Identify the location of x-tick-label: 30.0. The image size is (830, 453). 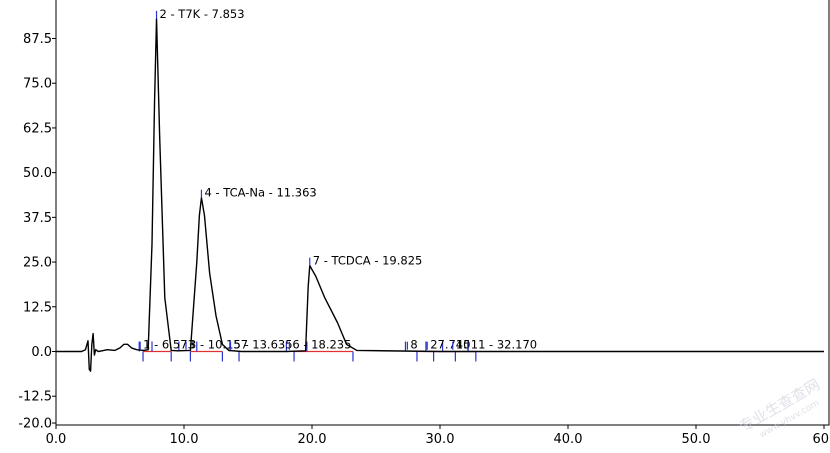
(440, 439).